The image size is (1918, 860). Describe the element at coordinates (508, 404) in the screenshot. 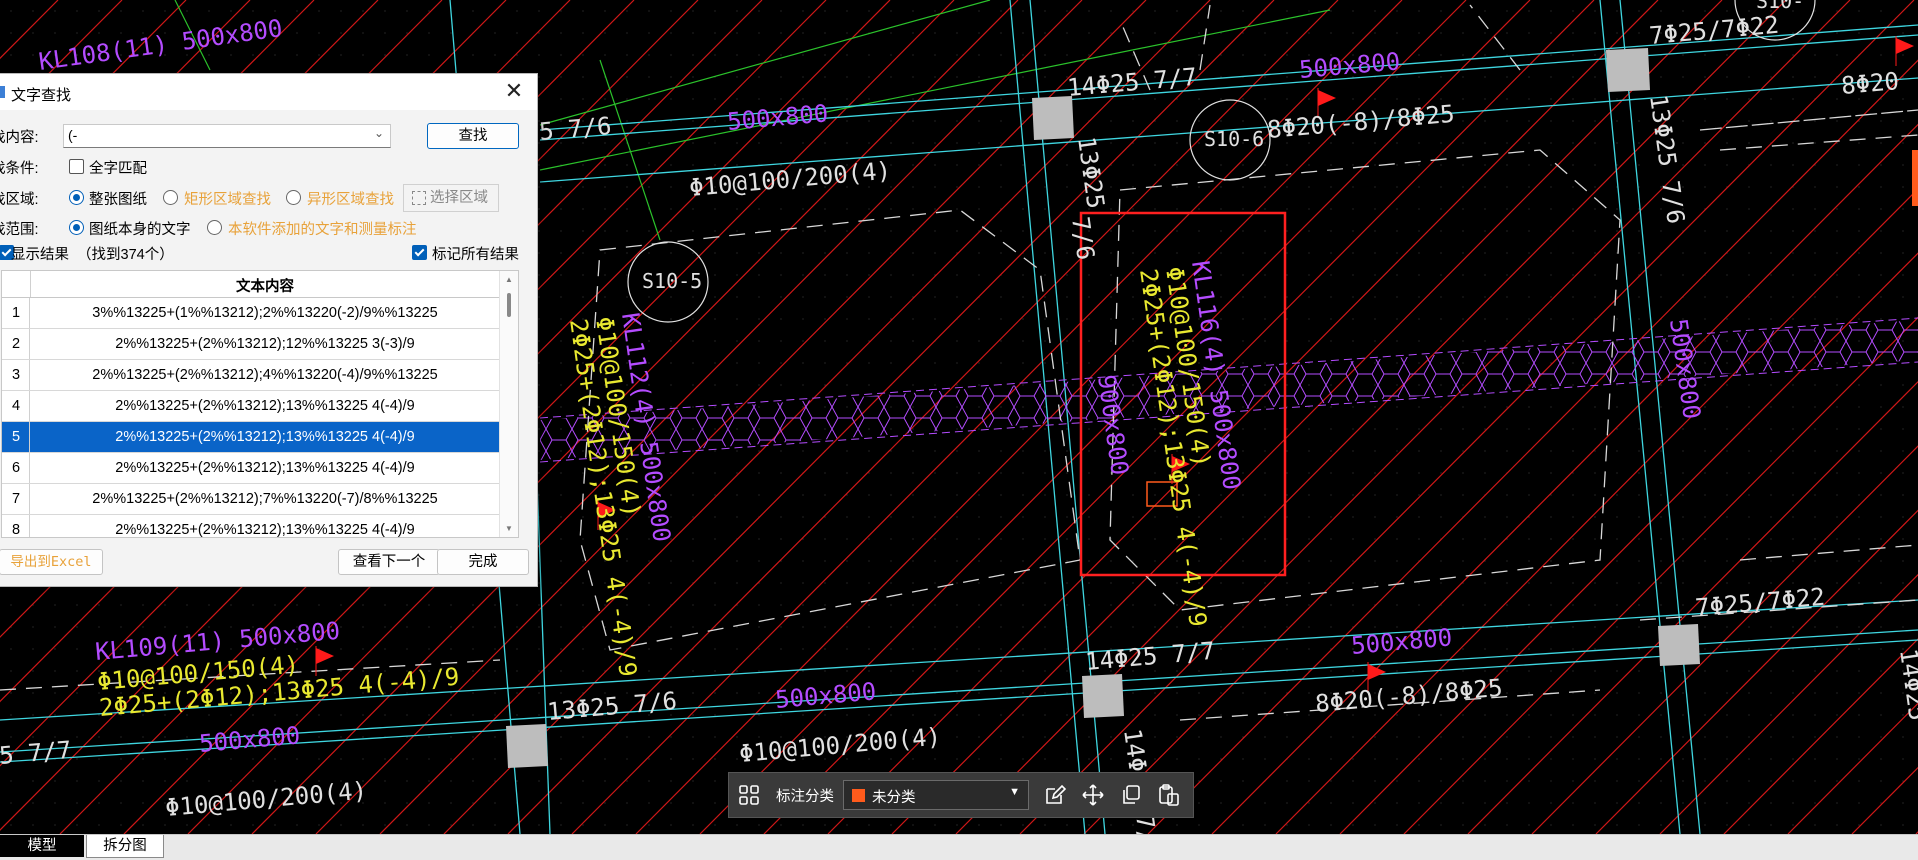

I see `table-scrollbar: ▲ ▼` at that location.